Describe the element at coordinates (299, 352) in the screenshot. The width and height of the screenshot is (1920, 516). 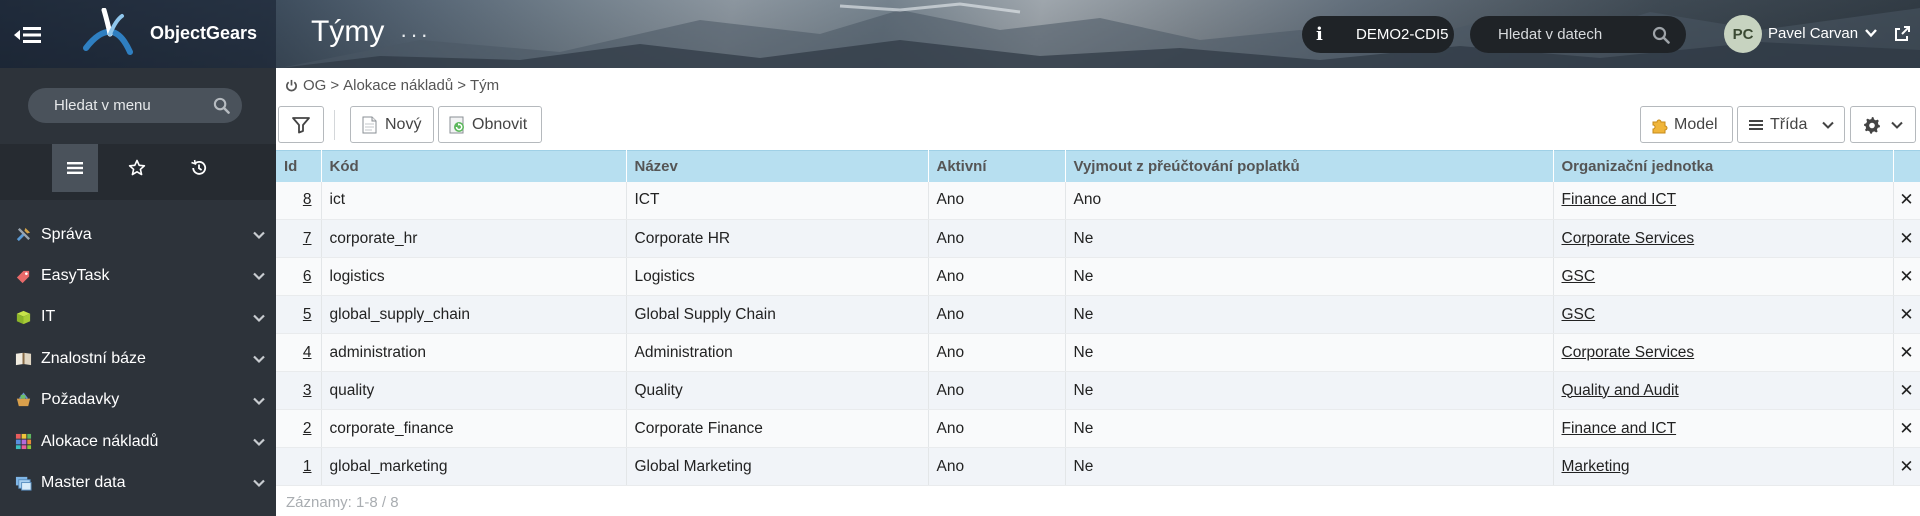
I see `cell-id: 4` at that location.